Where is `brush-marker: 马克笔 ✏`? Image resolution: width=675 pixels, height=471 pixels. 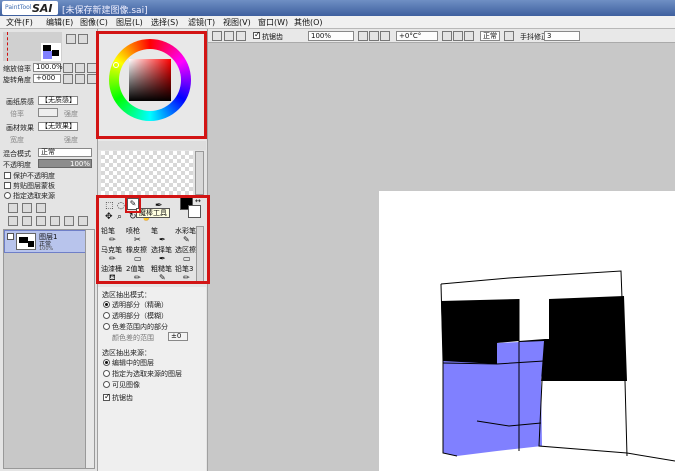 brush-marker: 马克笔 ✏ is located at coordinates (114, 254).